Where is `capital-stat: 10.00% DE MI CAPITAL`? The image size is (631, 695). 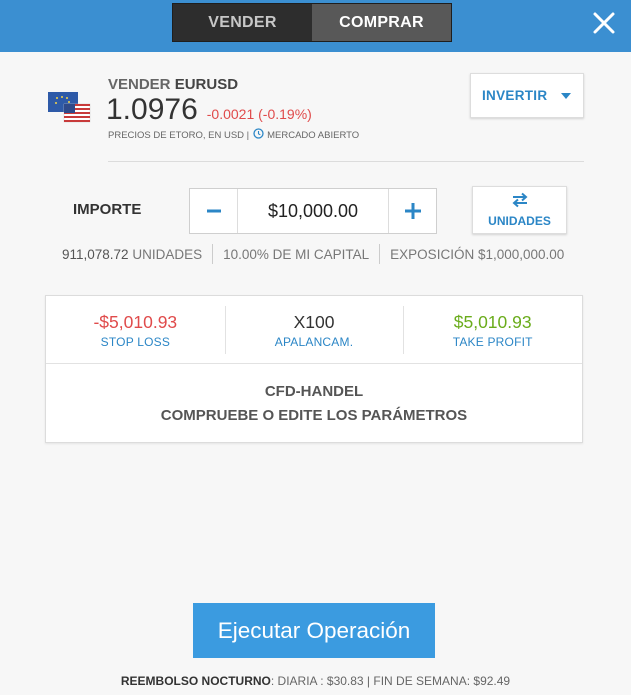
capital-stat: 10.00% DE MI CAPITAL is located at coordinates (296, 254).